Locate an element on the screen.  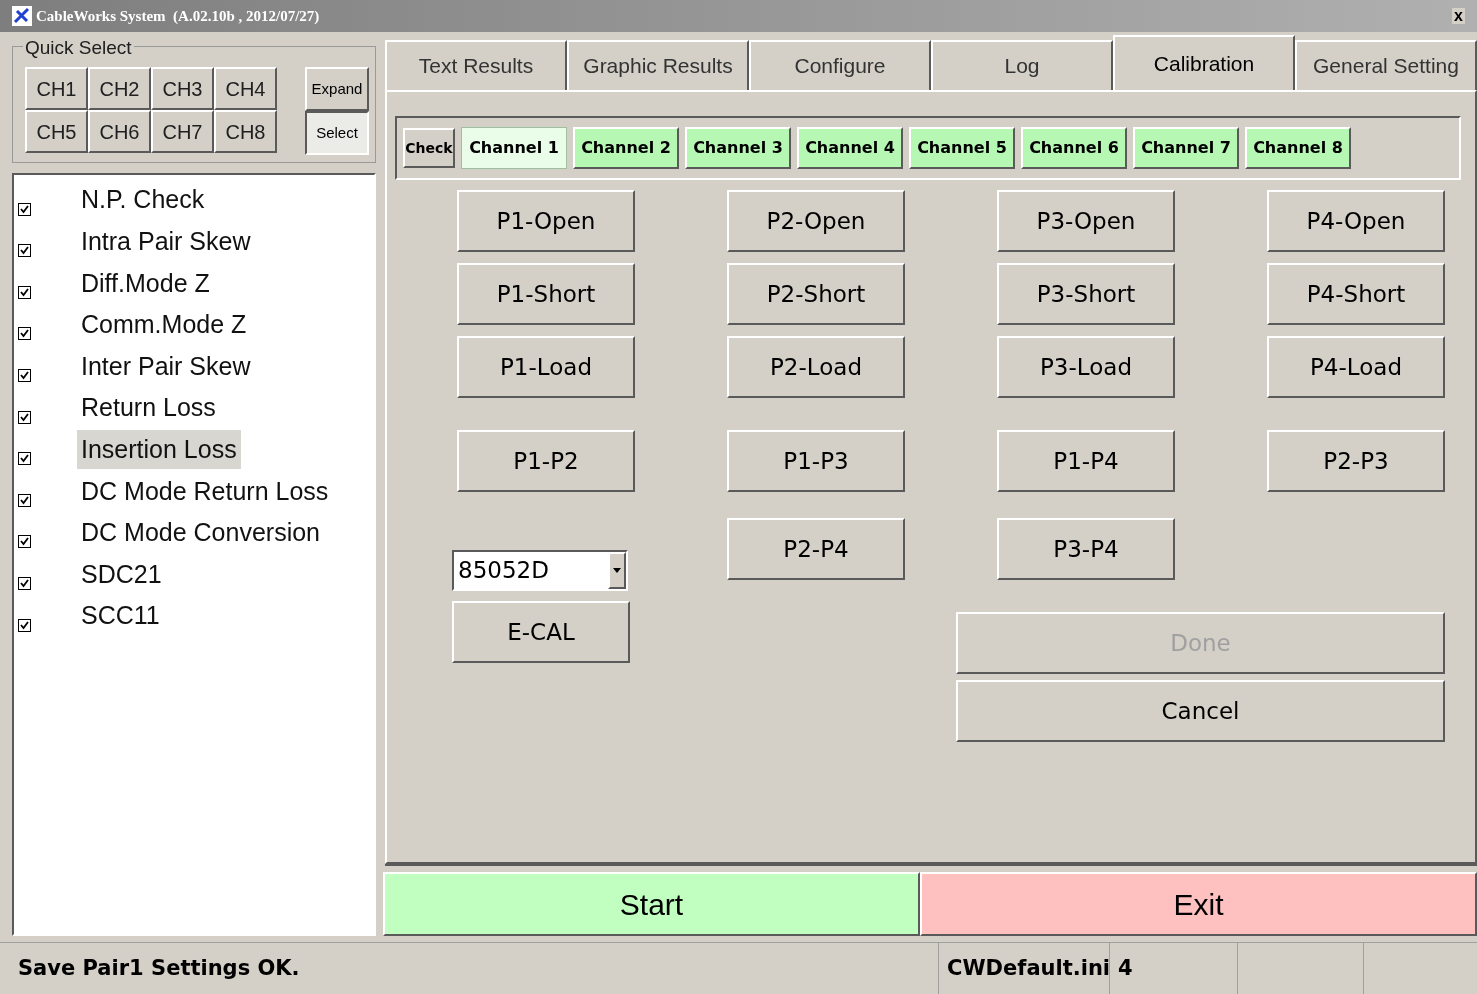
exit-button: Exit is located at coordinates (1198, 904).